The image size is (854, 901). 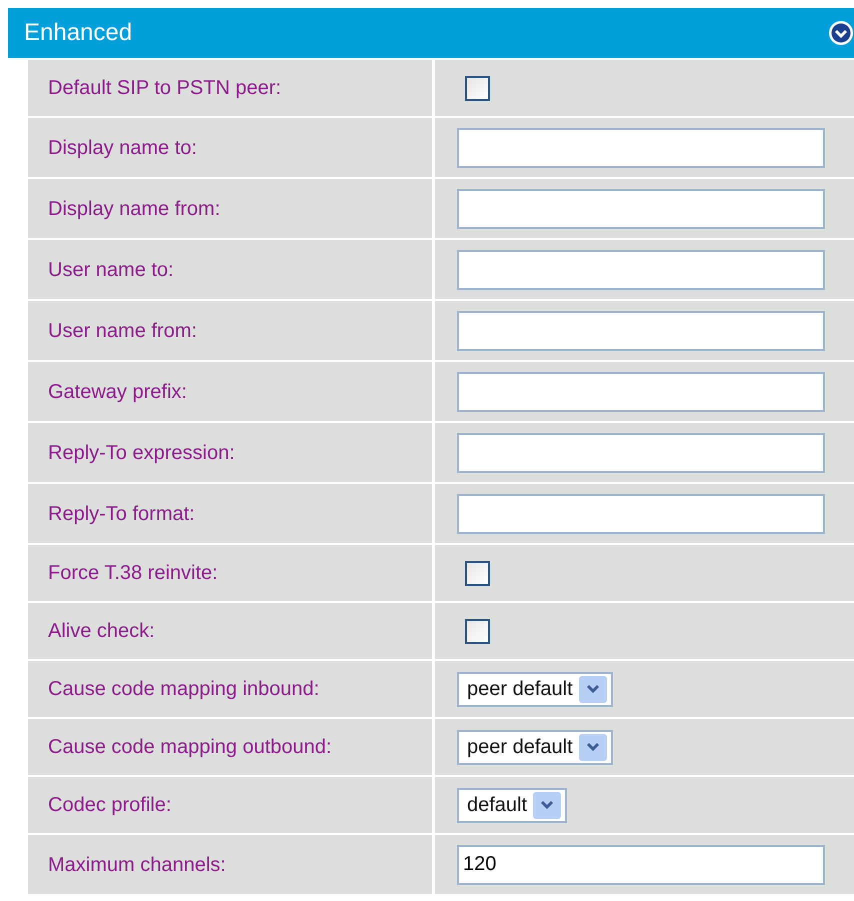 I want to click on field-label: Cause code mapping outbound:, so click(x=230, y=747).